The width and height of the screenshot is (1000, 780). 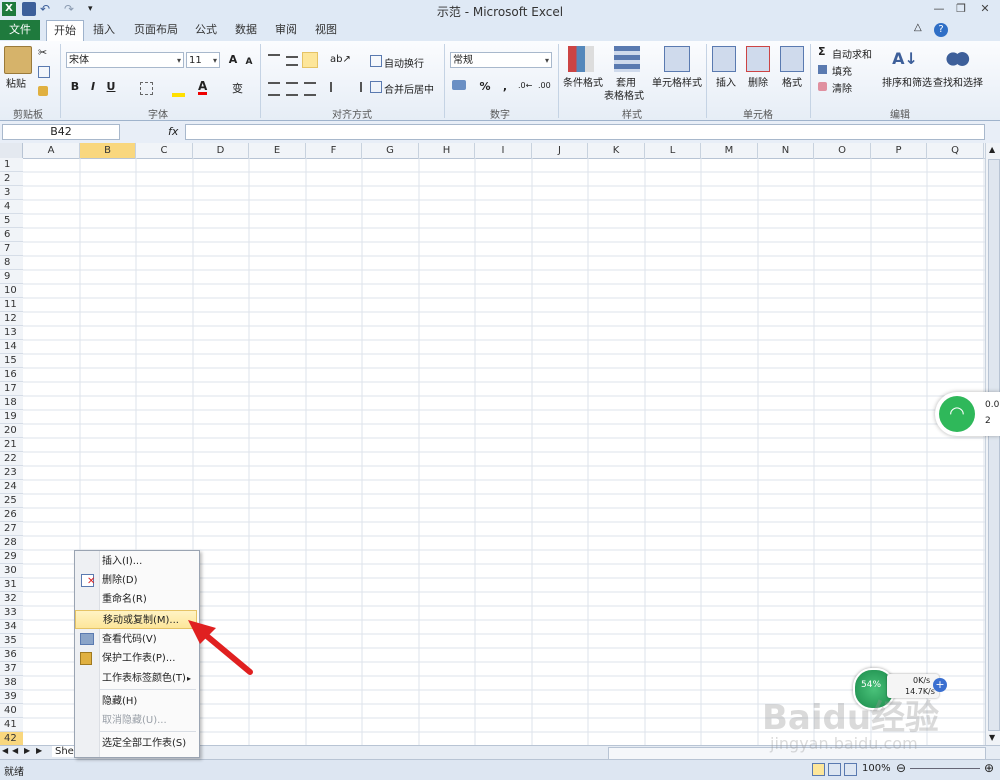 What do you see at coordinates (834, 769) in the screenshot?
I see `page-layout-view-icon` at bounding box center [834, 769].